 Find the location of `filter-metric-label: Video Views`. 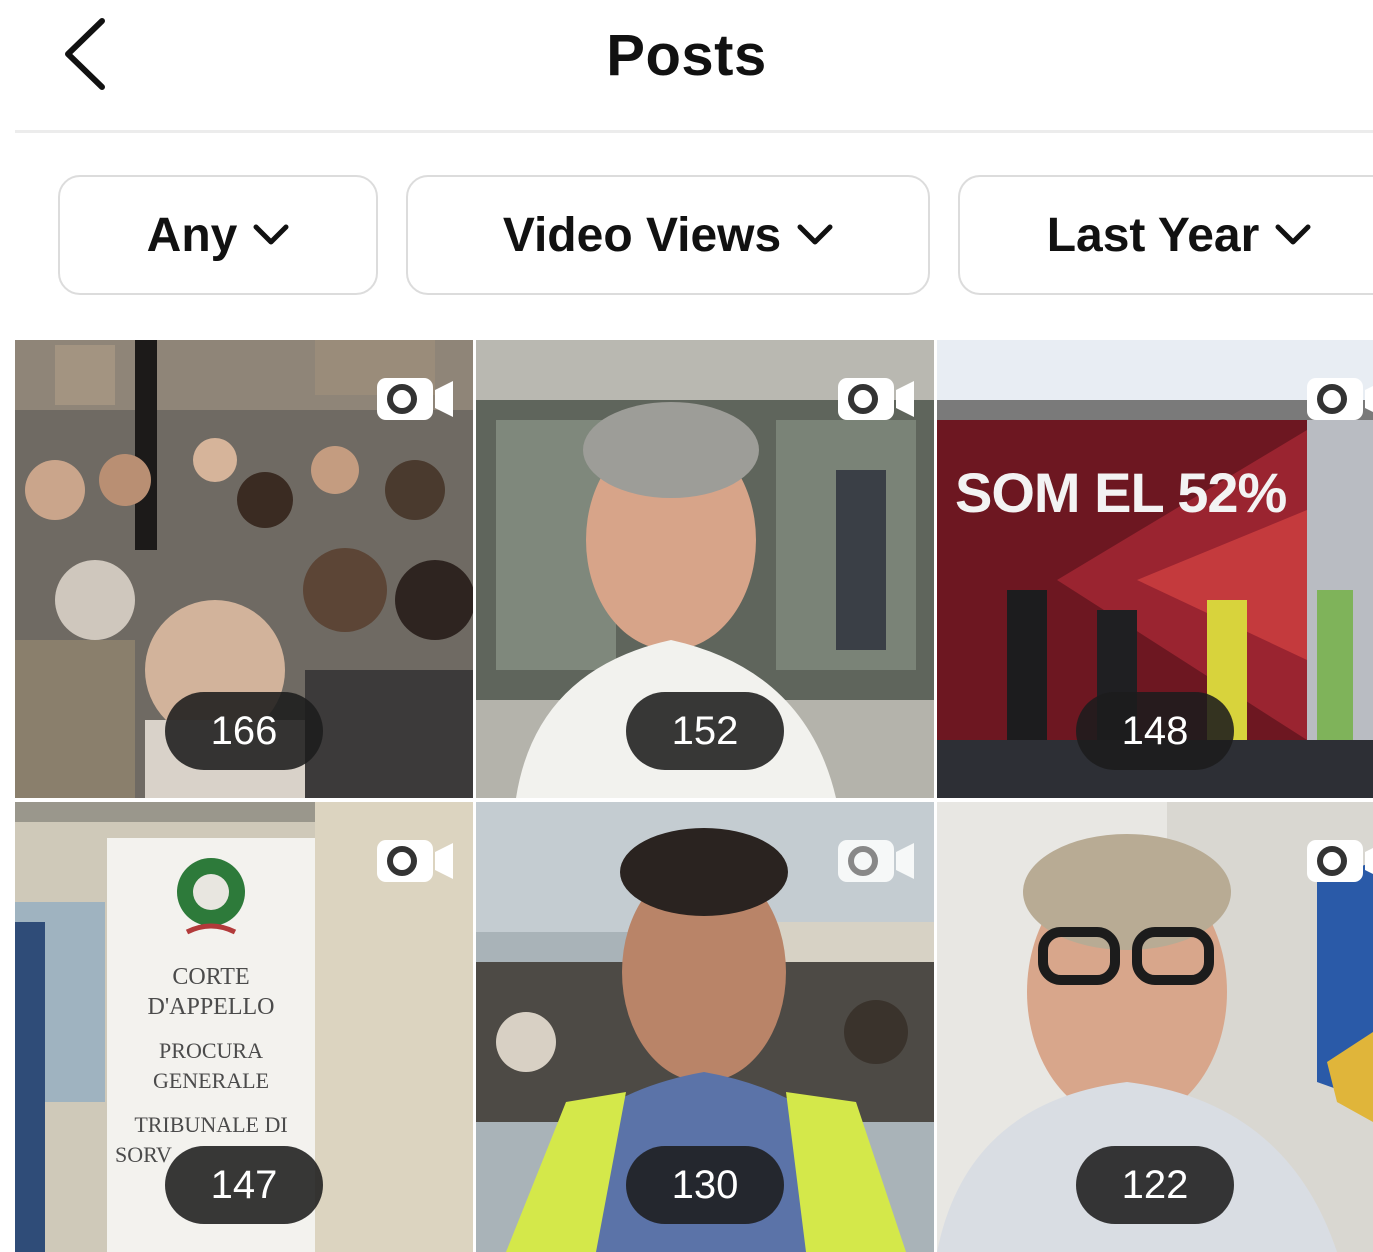

filter-metric-label: Video Views is located at coordinates (642, 235).